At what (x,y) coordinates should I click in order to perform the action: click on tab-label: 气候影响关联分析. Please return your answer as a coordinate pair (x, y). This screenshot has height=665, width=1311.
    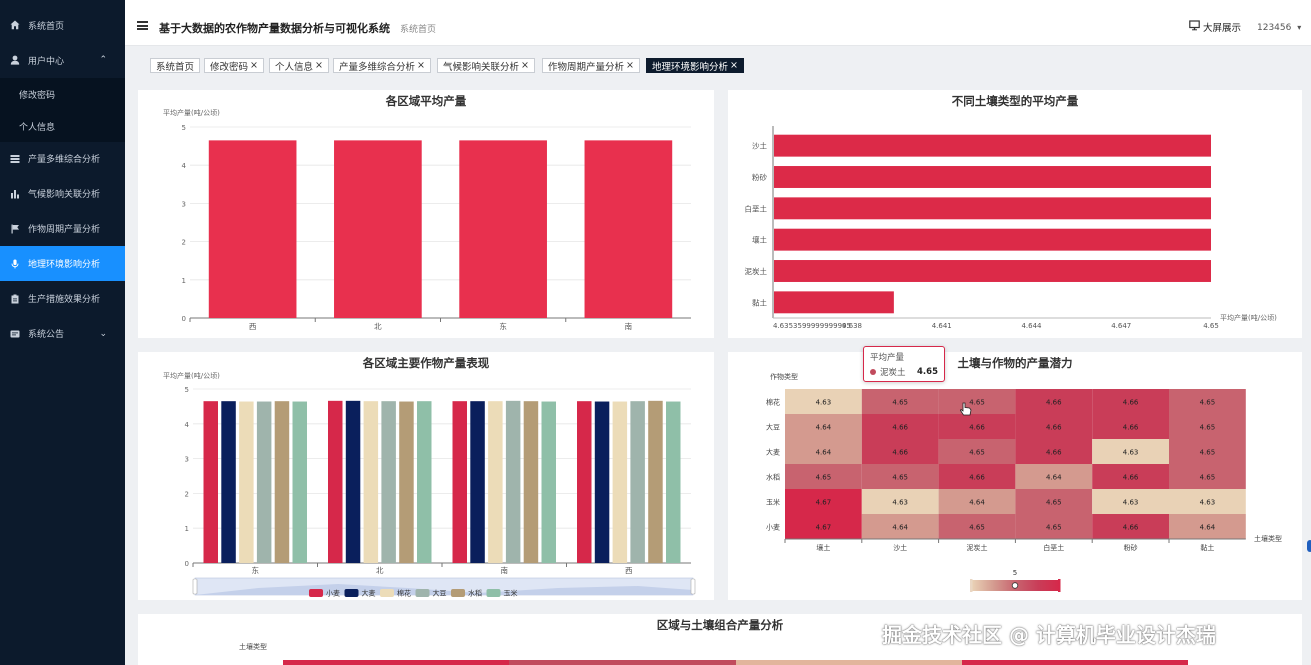
    Looking at the image, I should click on (481, 67).